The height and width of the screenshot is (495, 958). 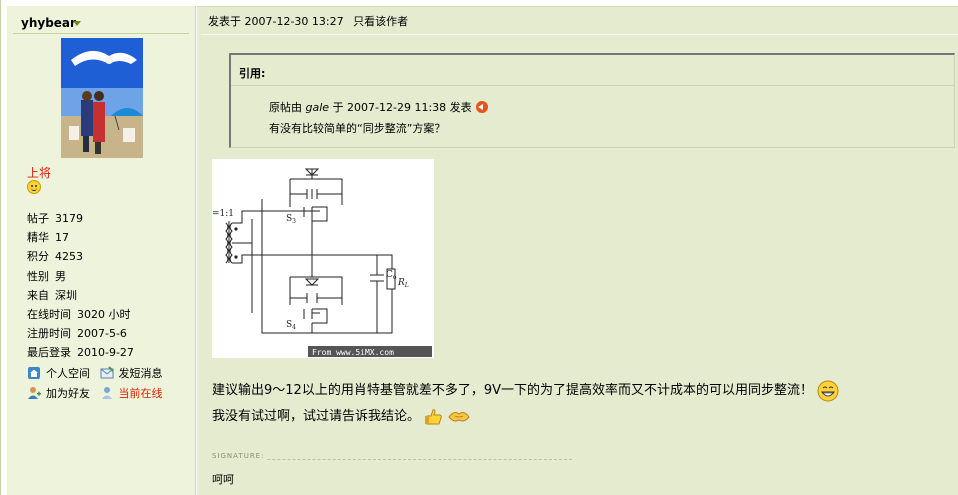 I want to click on message-icon, so click(x=107, y=372).